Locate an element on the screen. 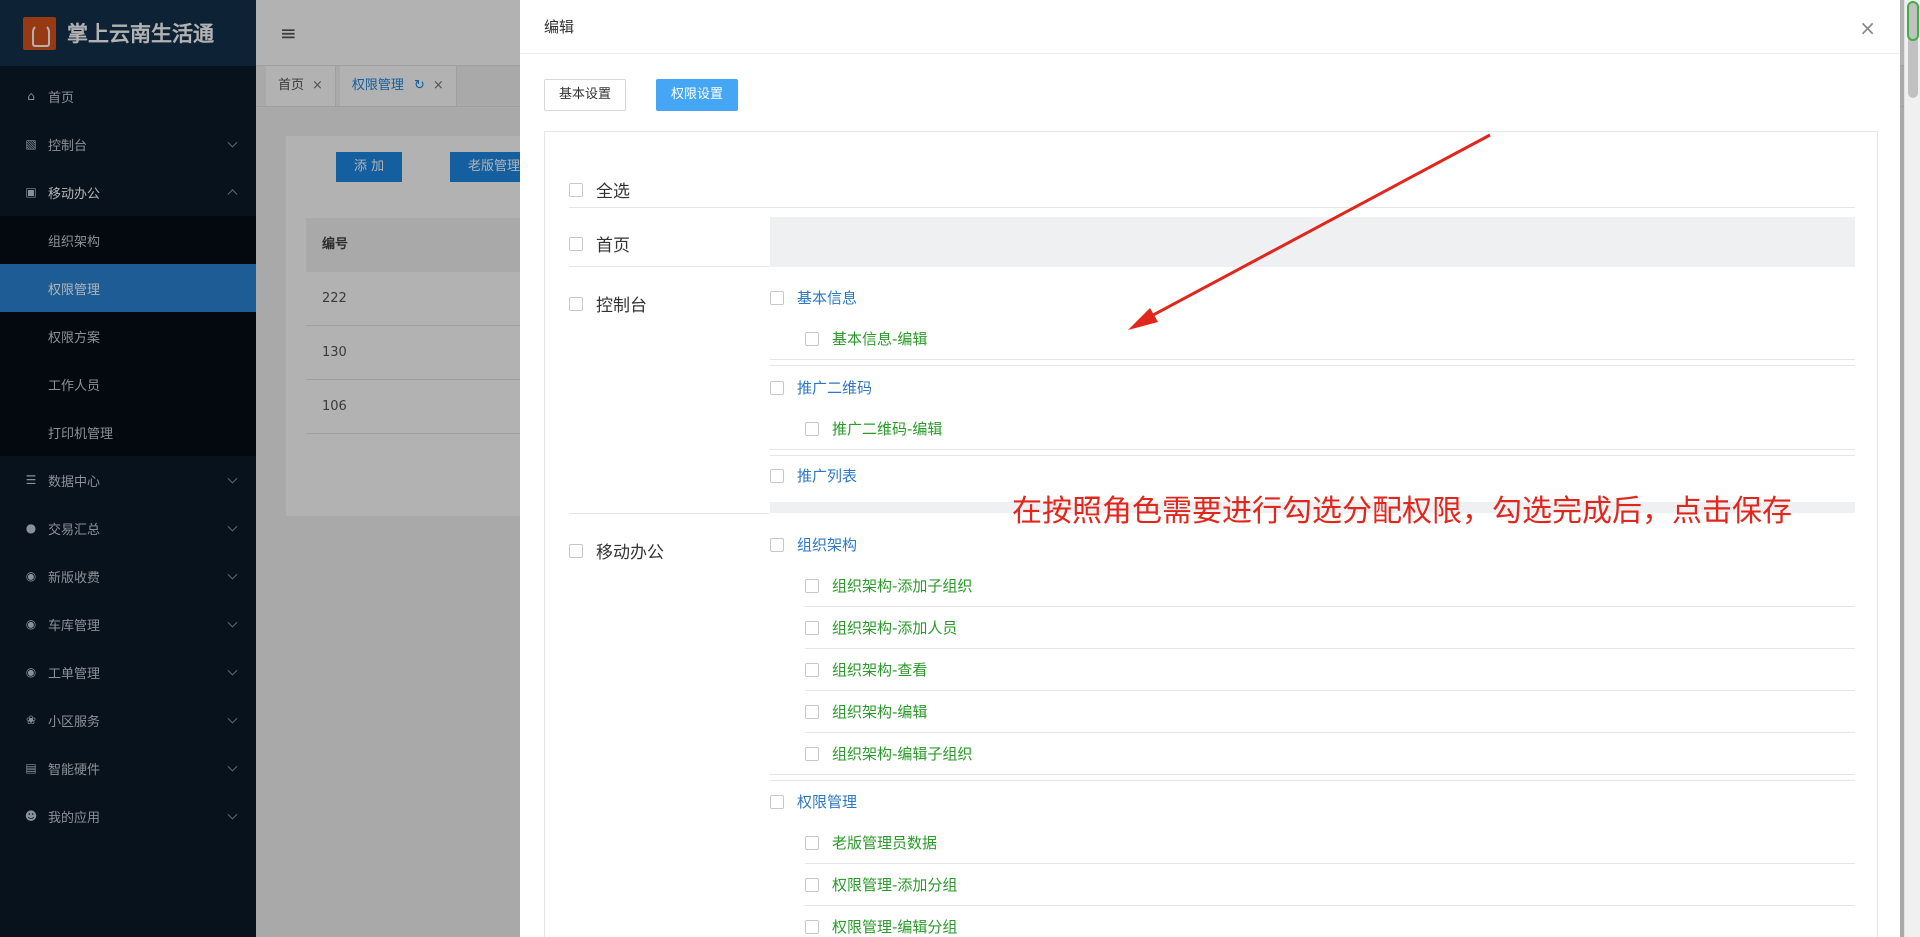 The width and height of the screenshot is (1920, 937). scroll-indicator is located at coordinates (1913, 21).